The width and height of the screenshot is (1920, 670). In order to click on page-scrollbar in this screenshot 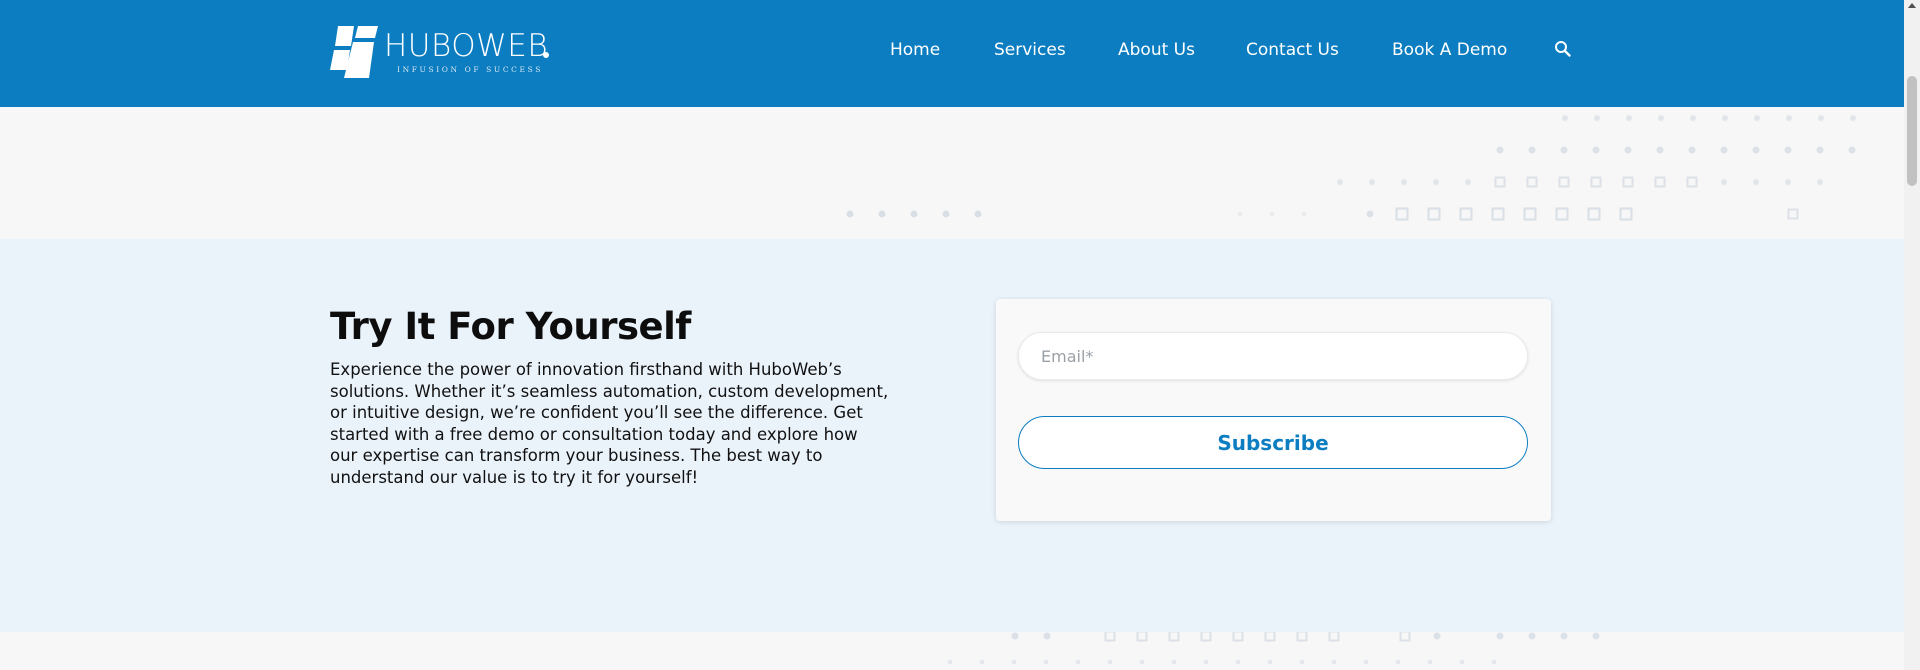, I will do `click(1912, 335)`.